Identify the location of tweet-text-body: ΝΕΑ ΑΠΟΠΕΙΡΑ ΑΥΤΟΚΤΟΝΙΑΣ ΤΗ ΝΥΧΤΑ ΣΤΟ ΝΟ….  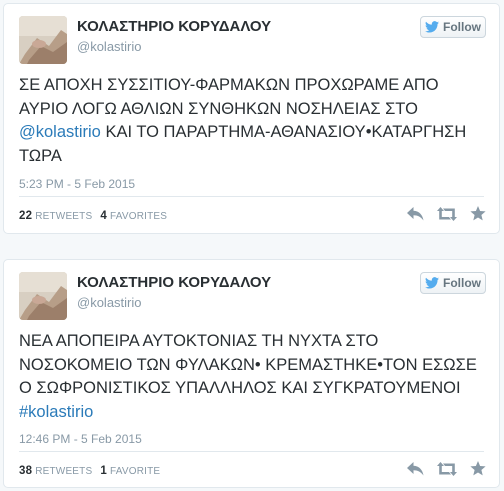
(250, 364).